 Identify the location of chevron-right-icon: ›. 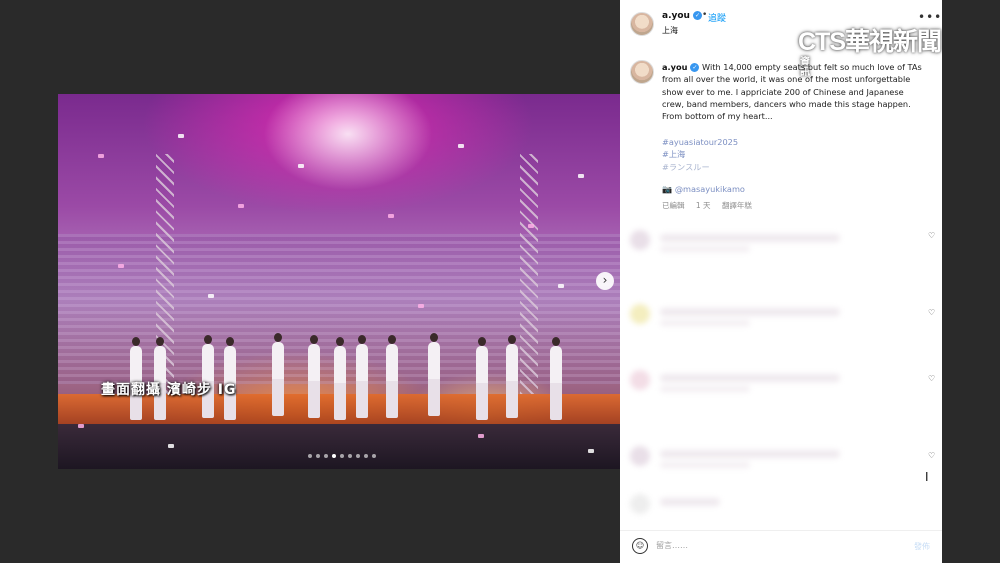
(605, 280).